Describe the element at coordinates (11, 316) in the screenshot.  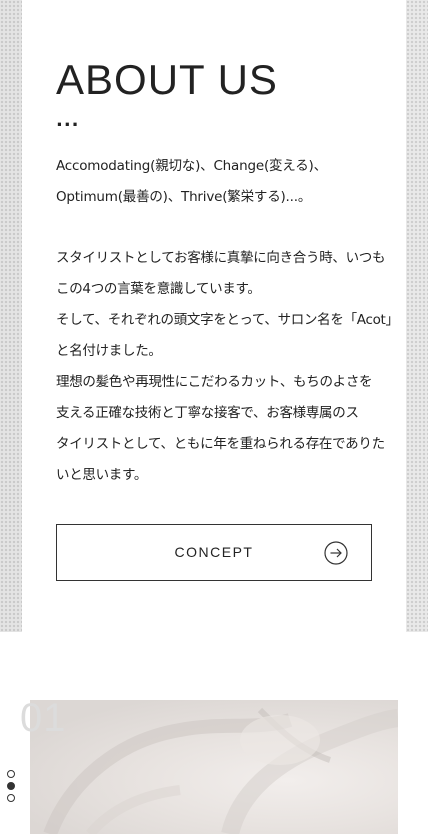
I see `halftone-strip-left` at that location.